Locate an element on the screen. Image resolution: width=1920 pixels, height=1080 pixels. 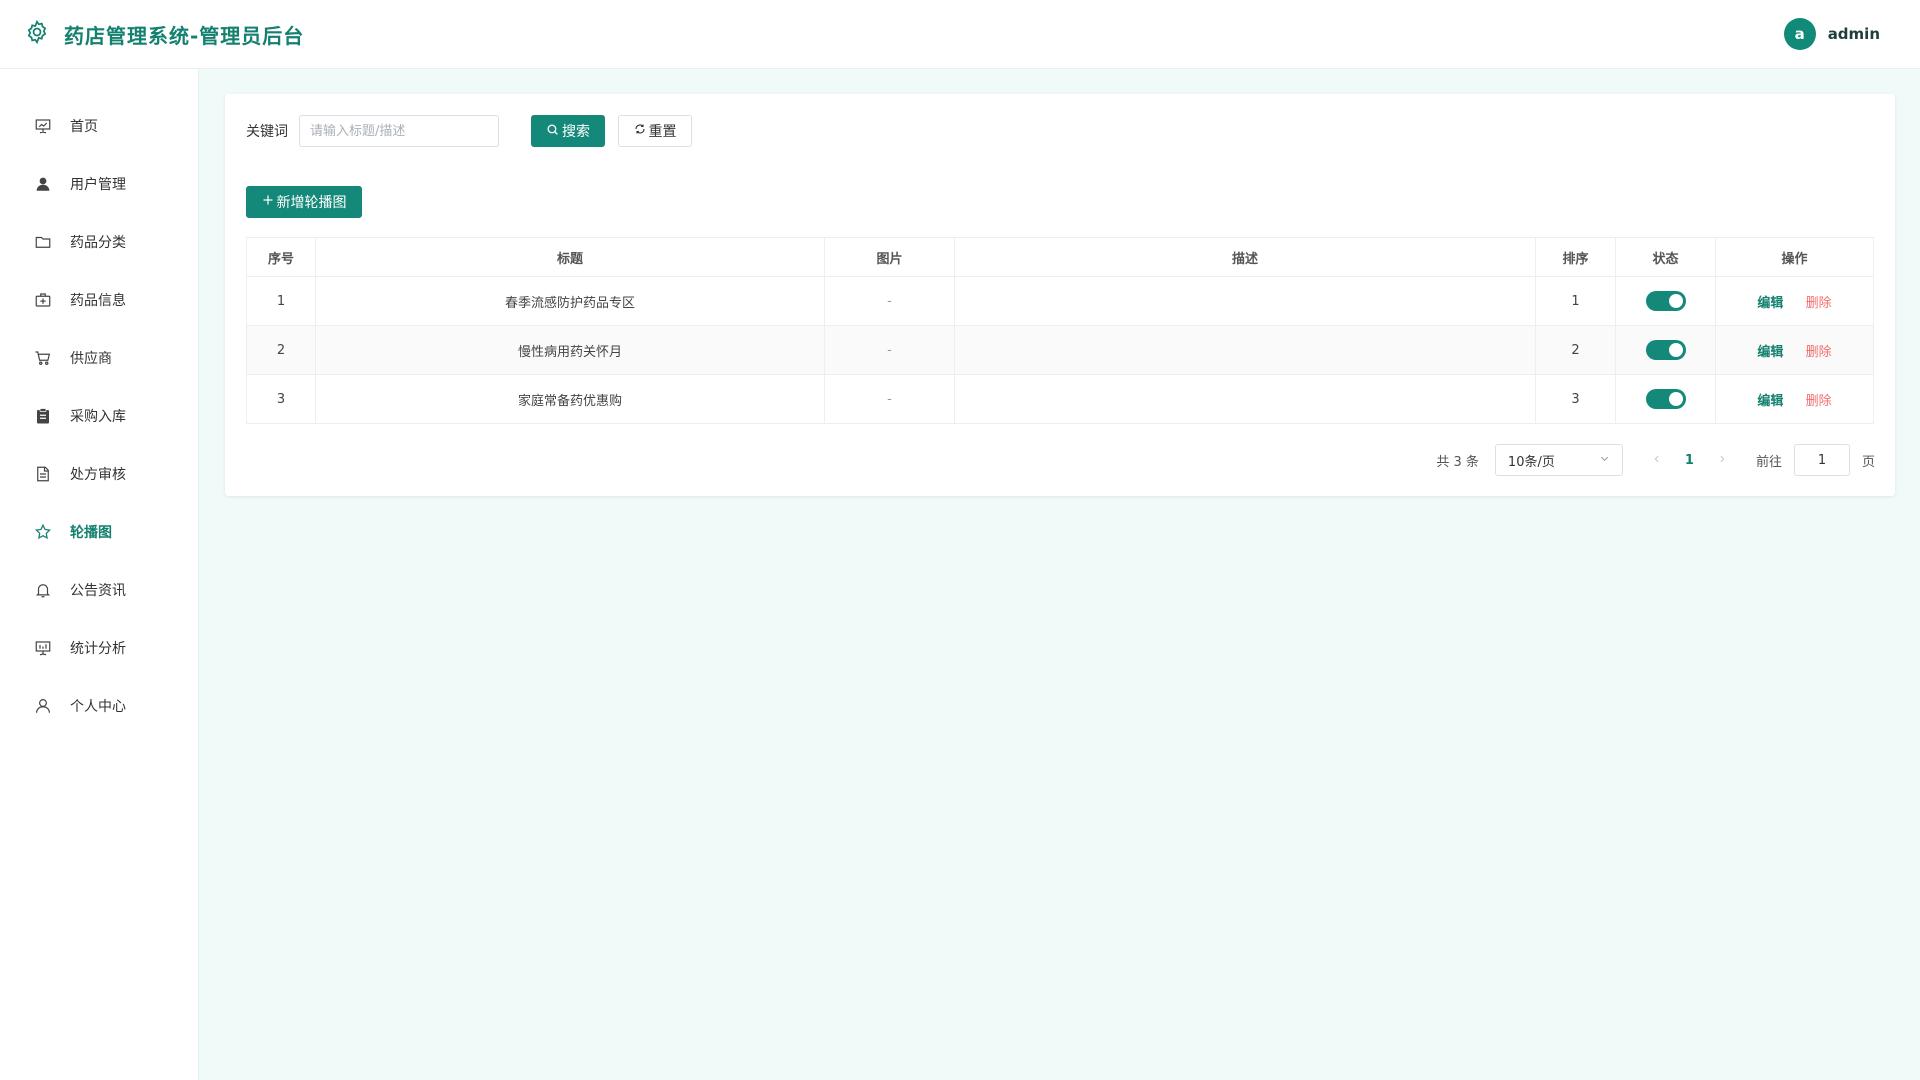
goto-page-input is located at coordinates (1821, 460).